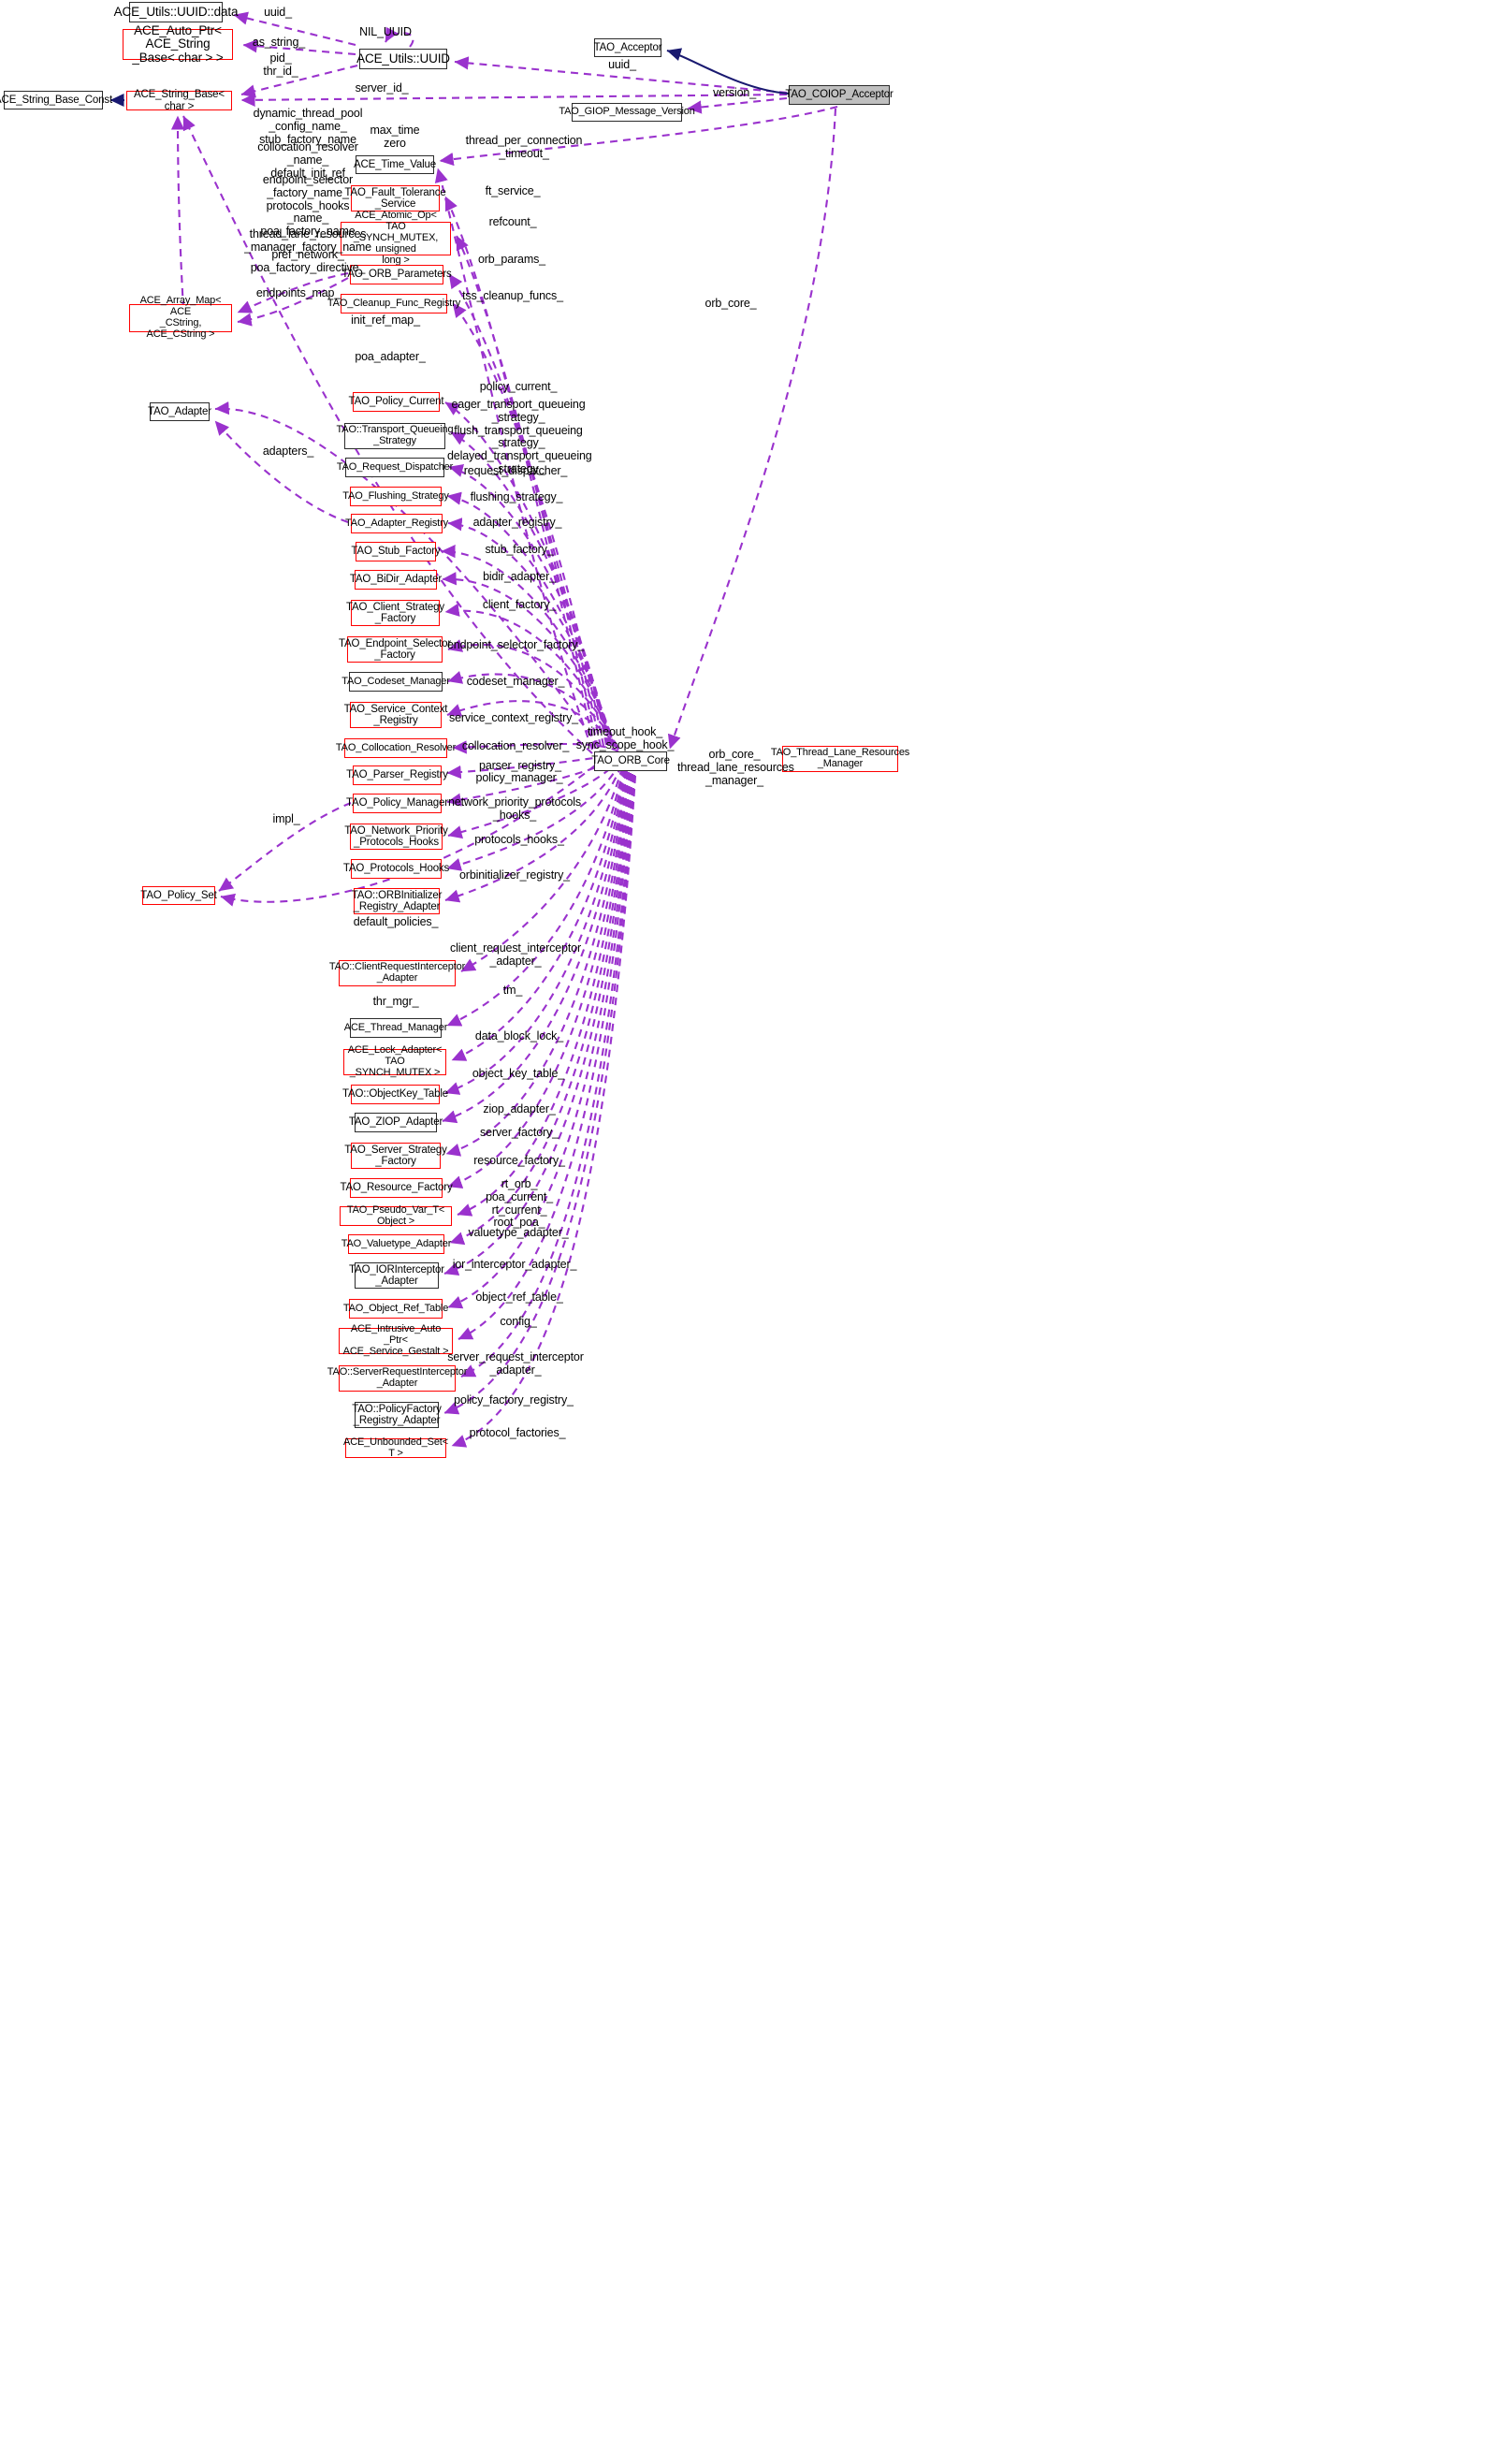  I want to click on edge-label-tm: tm_, so click(512, 991).